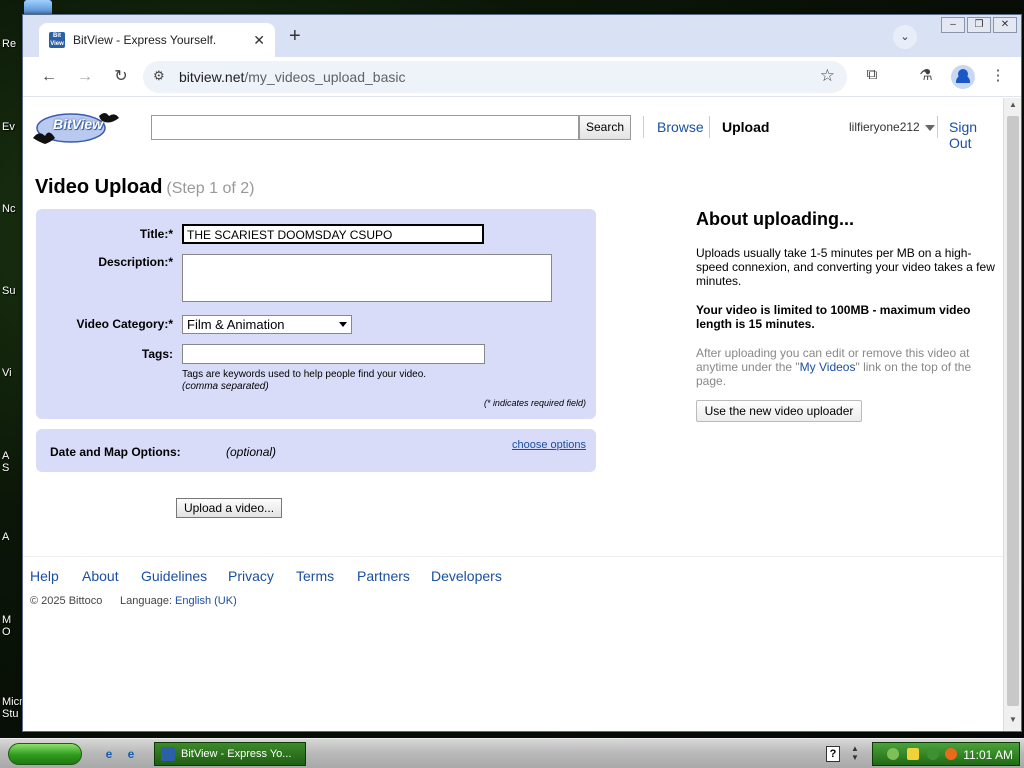 This screenshot has width=1024, height=768. Describe the element at coordinates (998, 75) in the screenshot. I see `menu-kebab-icon: ⋮` at that location.